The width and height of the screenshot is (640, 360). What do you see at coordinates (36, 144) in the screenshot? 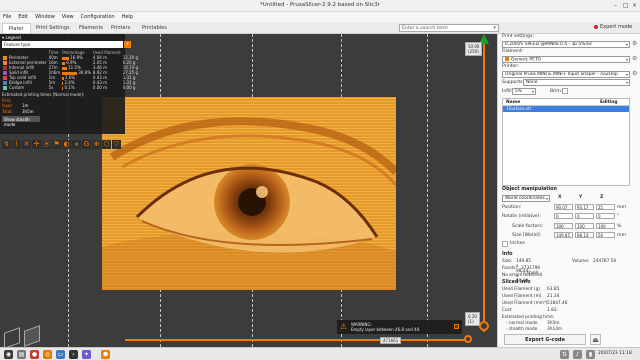
I see `deretractions-icon: ✛` at bounding box center [36, 144].